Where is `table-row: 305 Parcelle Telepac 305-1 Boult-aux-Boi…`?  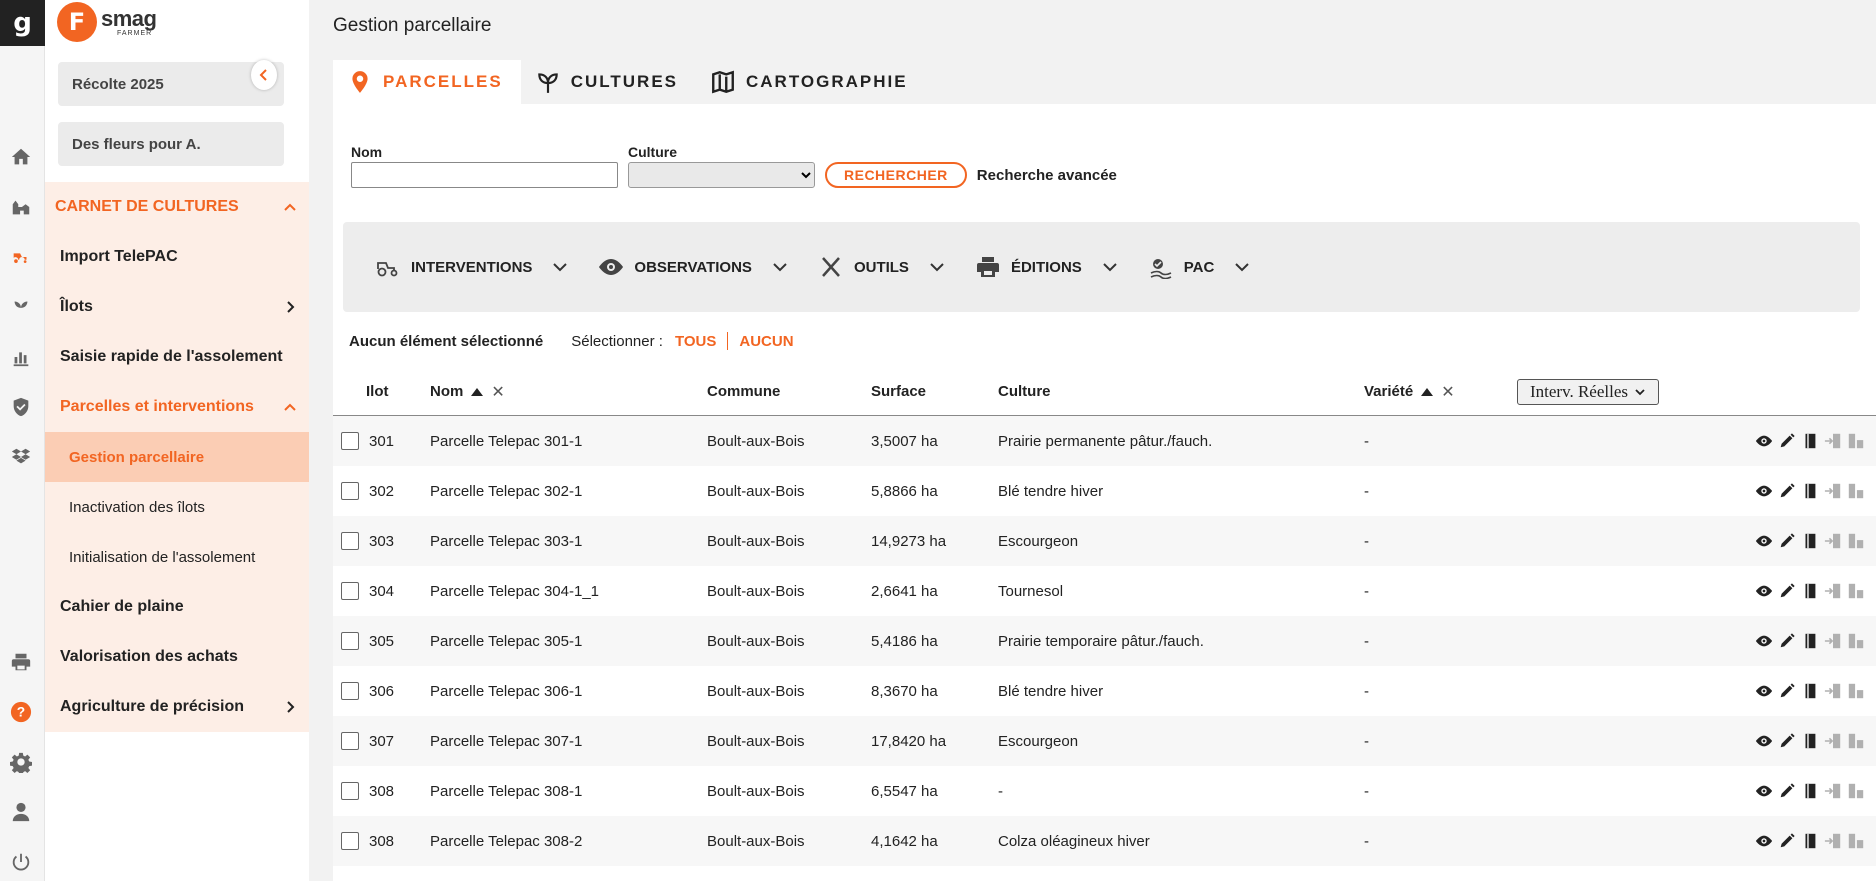 table-row: 305 Parcelle Telepac 305-1 Boult-aux-Boi… is located at coordinates (1104, 641).